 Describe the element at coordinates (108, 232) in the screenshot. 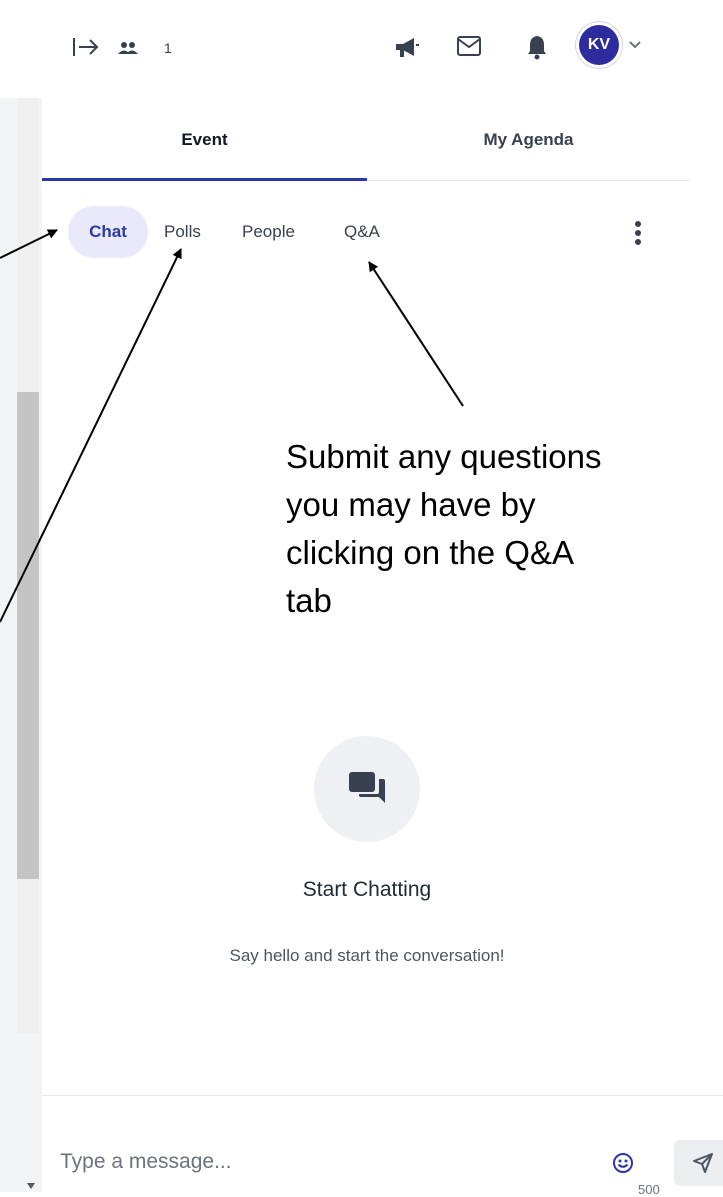

I see `subtab-chat: Chat` at that location.